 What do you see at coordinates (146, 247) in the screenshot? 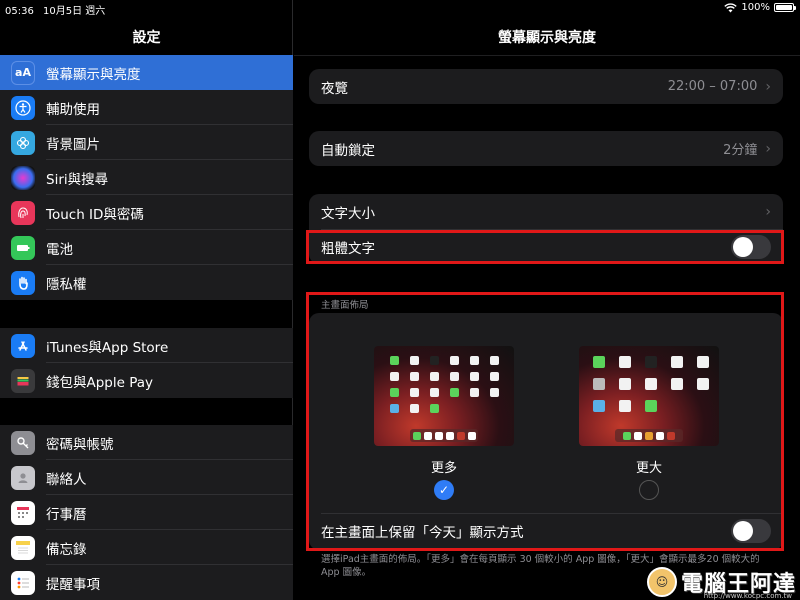
I see `sidebar-item-battery: 電池` at bounding box center [146, 247].